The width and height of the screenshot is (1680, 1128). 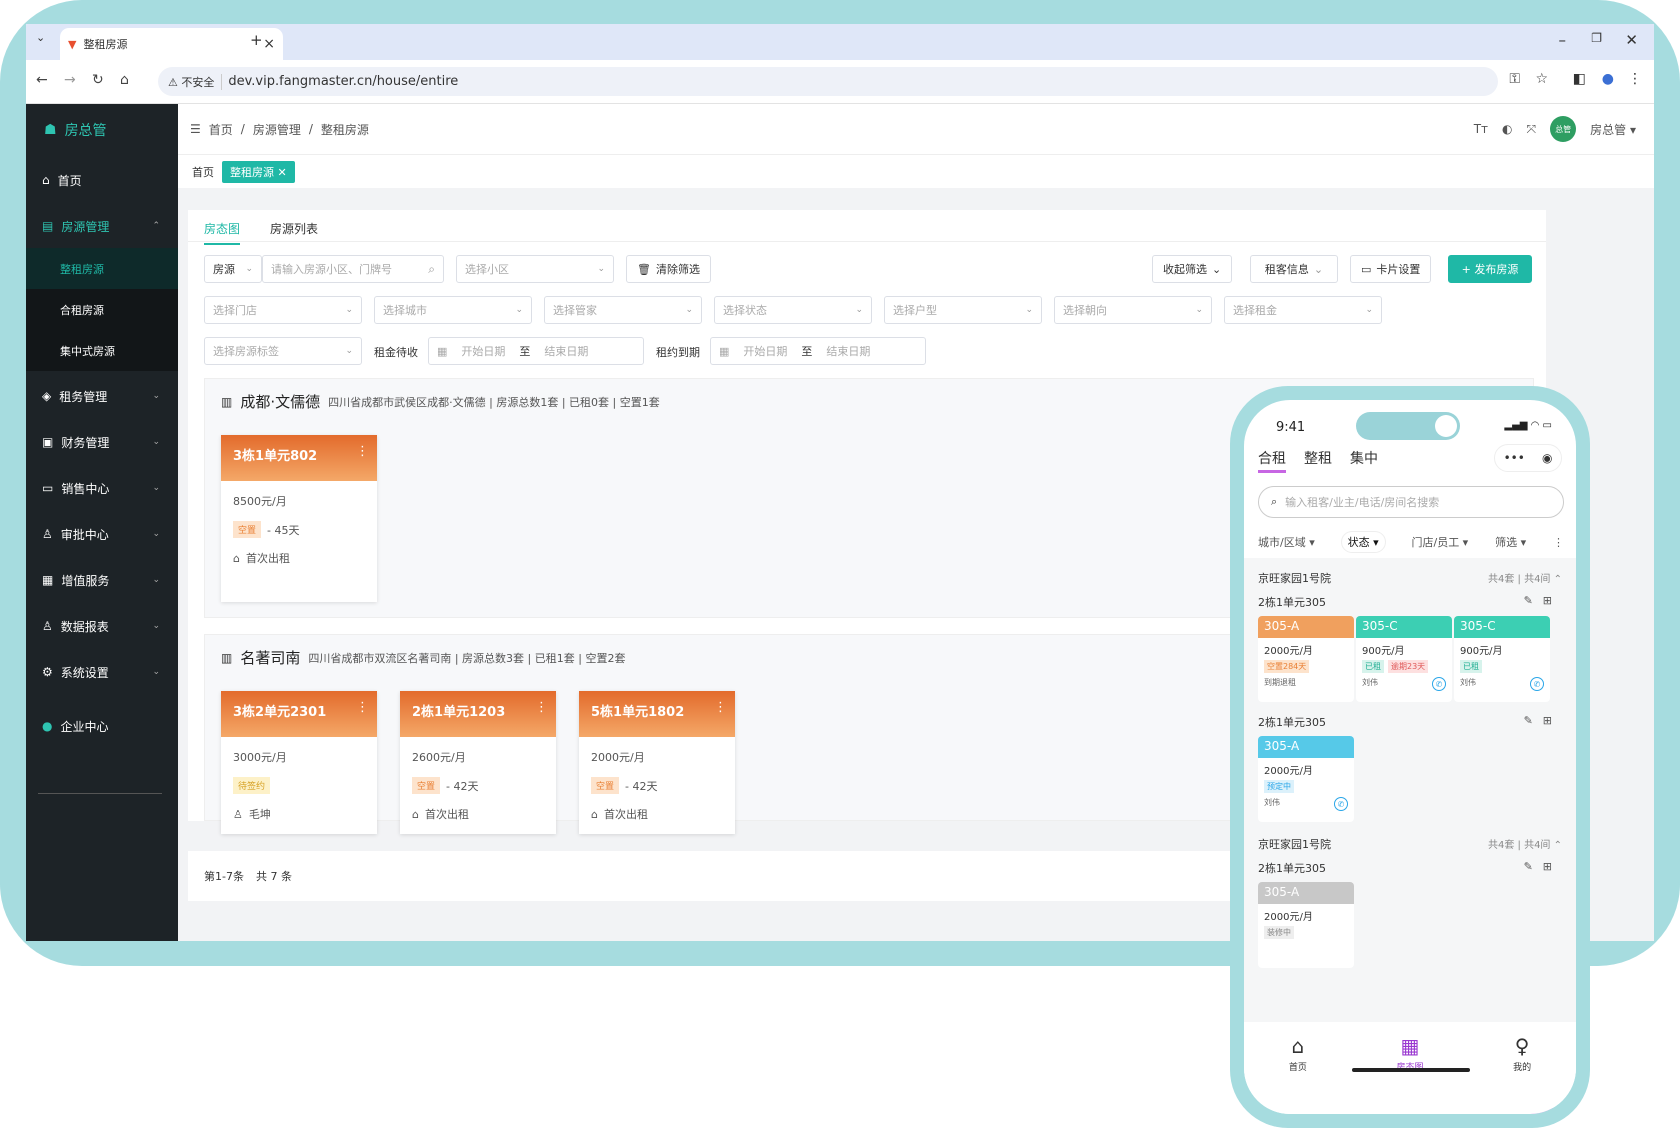 I want to click on collapse-filter-button: 收起筛选 ⌄, so click(x=1192, y=269).